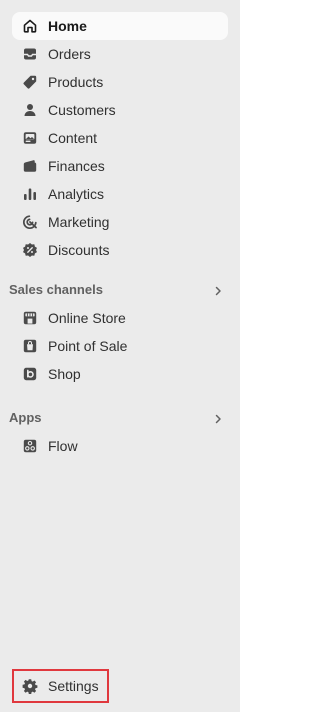 Image resolution: width=320 pixels, height=712 pixels. What do you see at coordinates (120, 138) in the screenshot?
I see `nav-item-content: Content` at bounding box center [120, 138].